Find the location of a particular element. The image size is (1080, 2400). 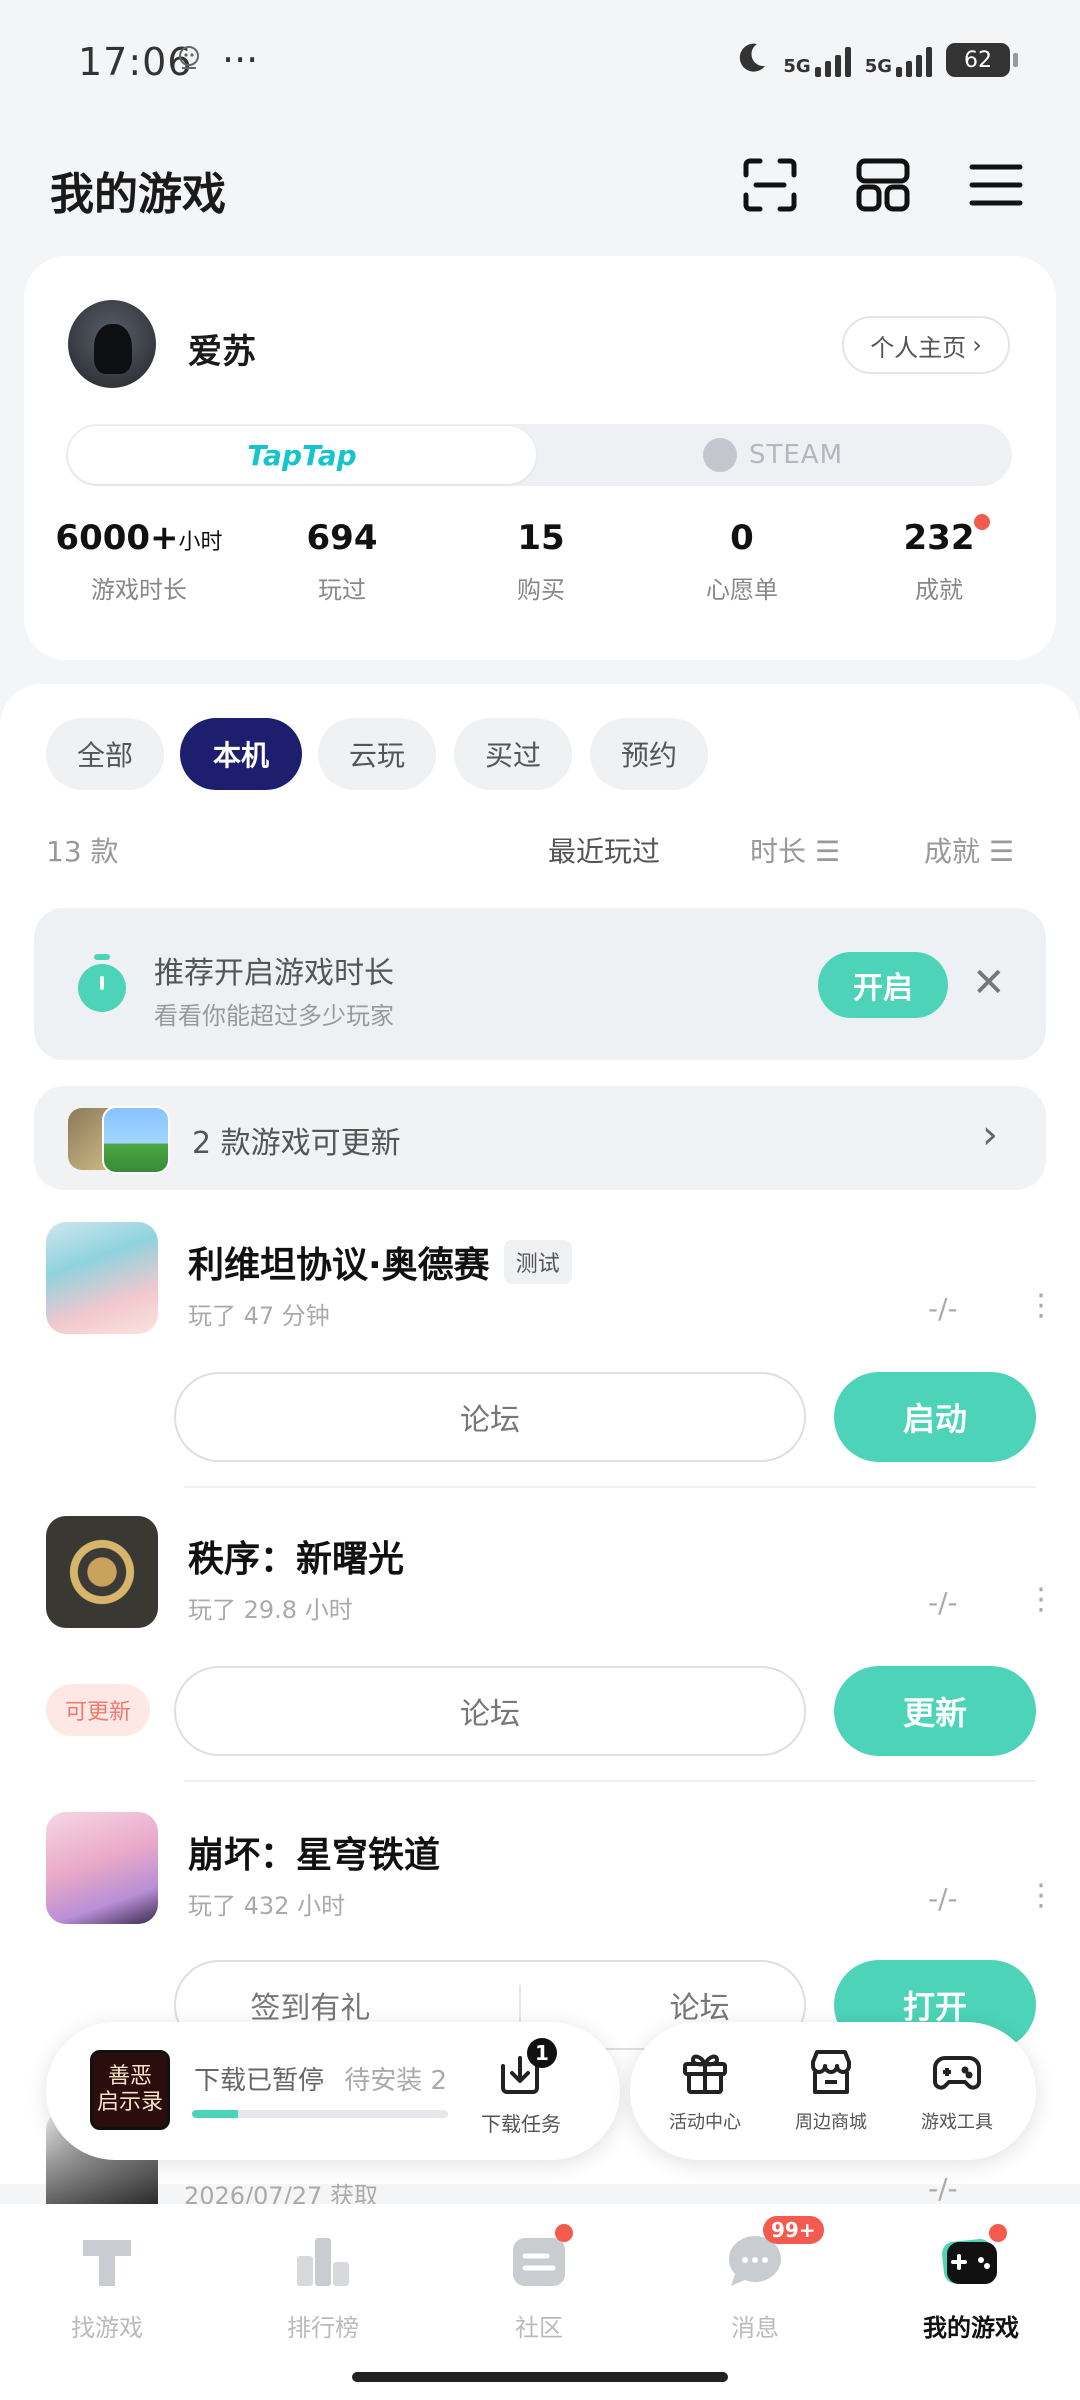

stat-wishlist: 0 心愿单 is located at coordinates (742, 561).